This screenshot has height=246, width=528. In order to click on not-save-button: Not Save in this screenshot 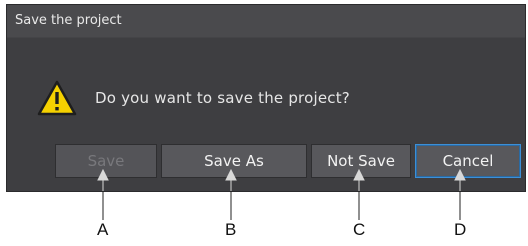, I will do `click(361, 161)`.